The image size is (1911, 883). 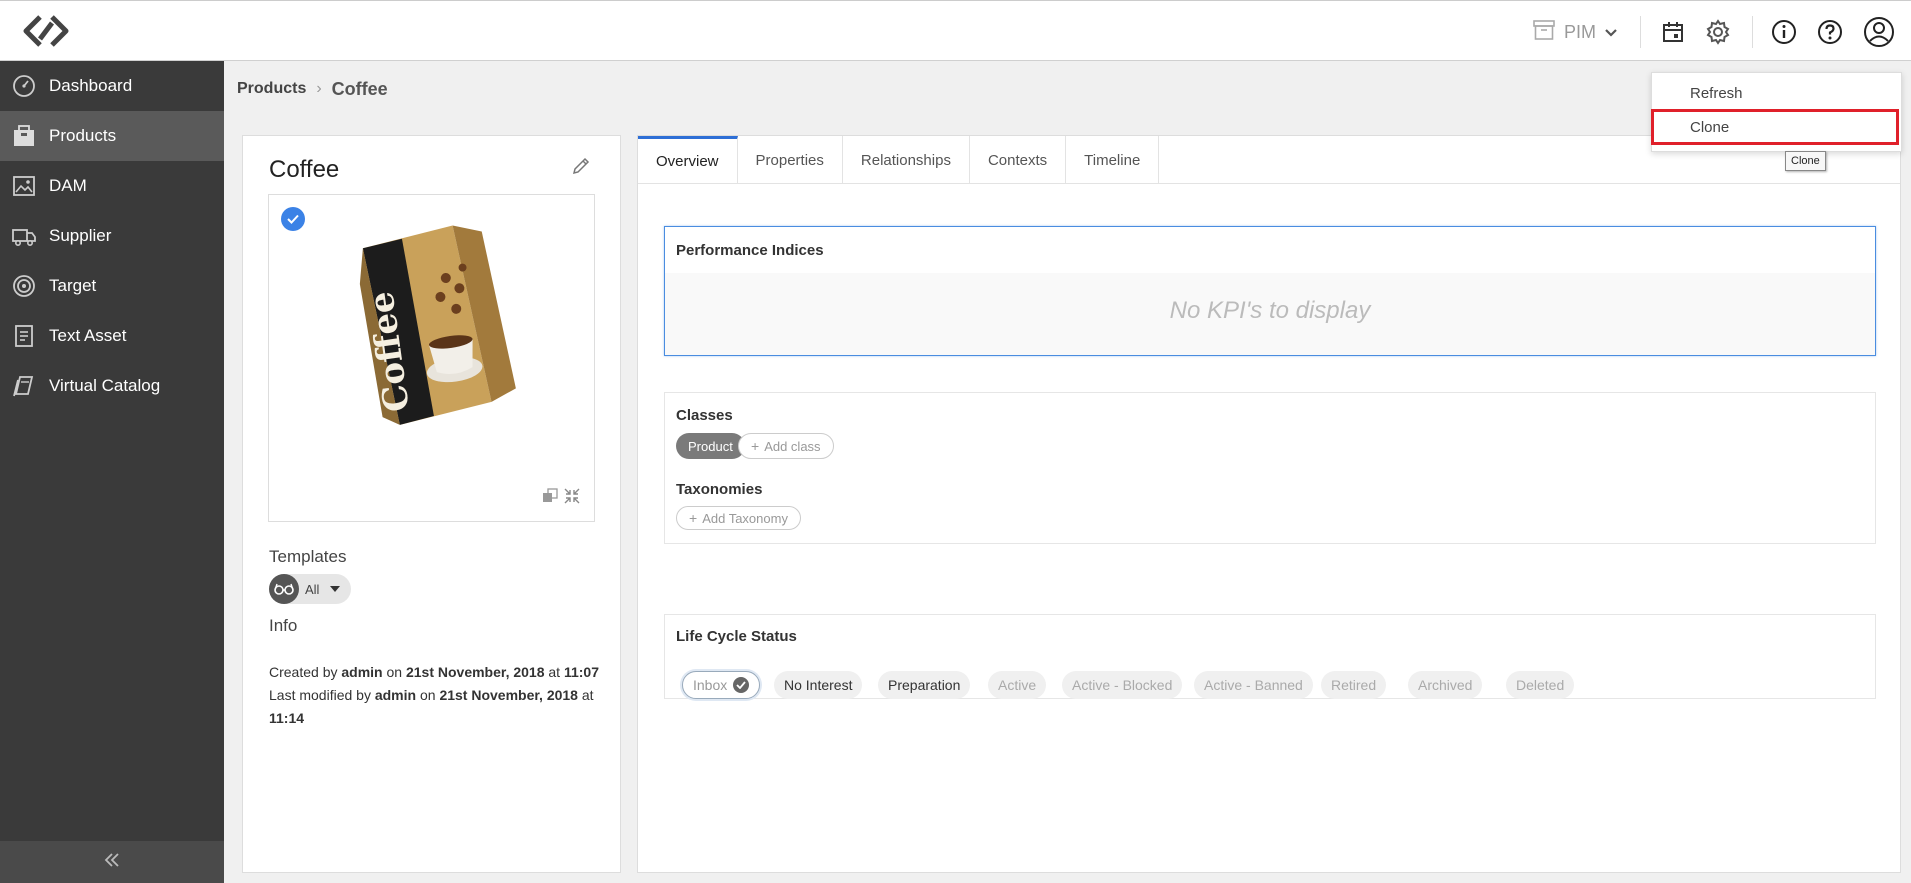 I want to click on sidebar-item-label: Products, so click(x=83, y=135).